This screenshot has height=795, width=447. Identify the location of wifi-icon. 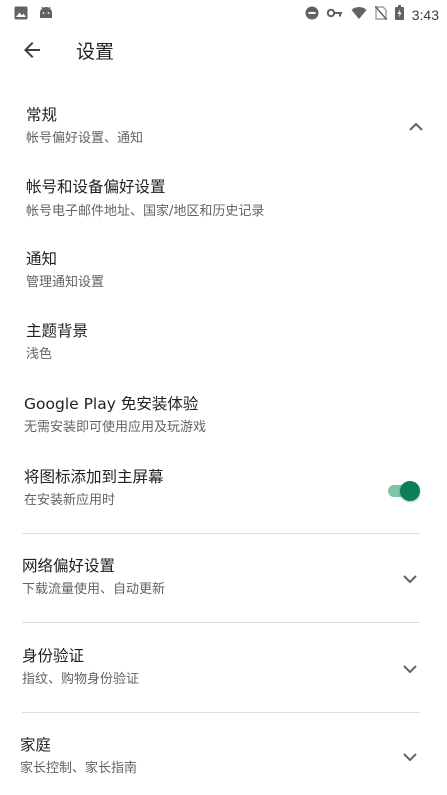
(359, 14).